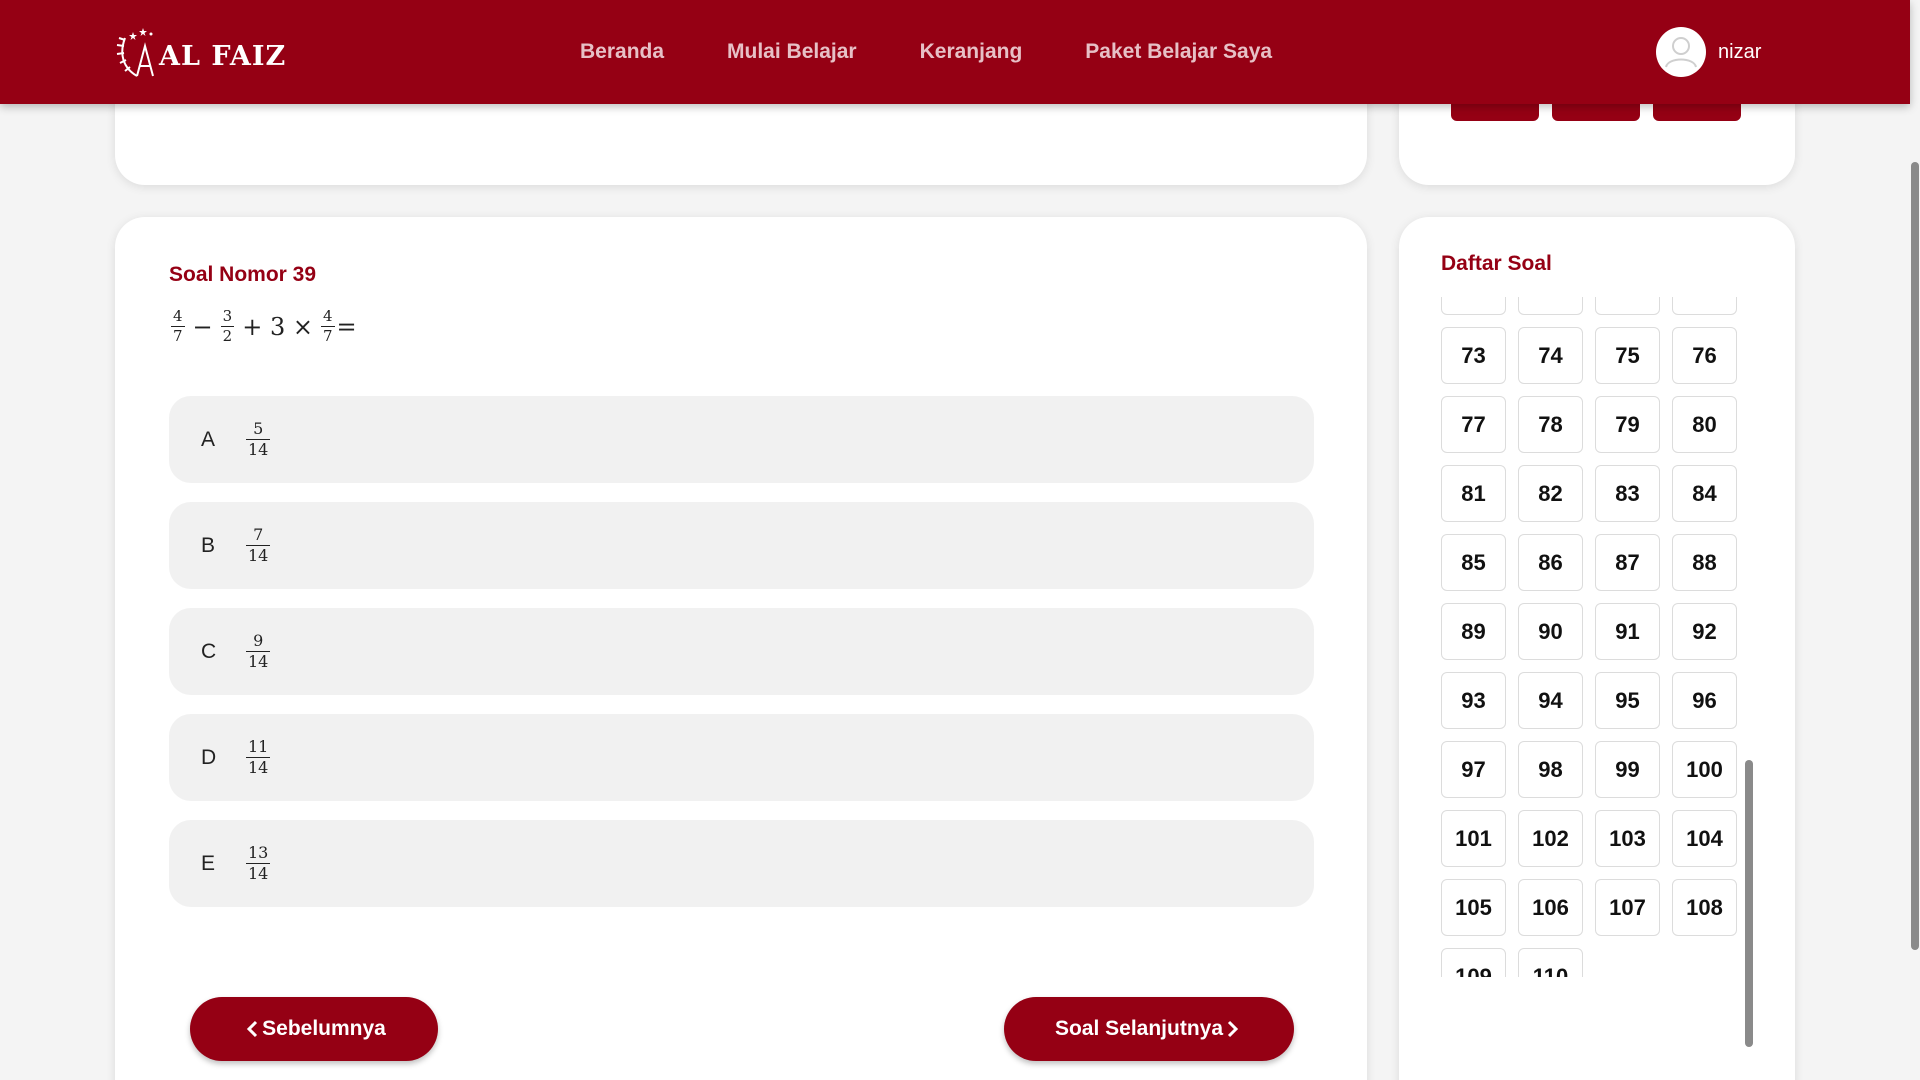  I want to click on previous-question-button: Sebelumnya, so click(314, 1029).